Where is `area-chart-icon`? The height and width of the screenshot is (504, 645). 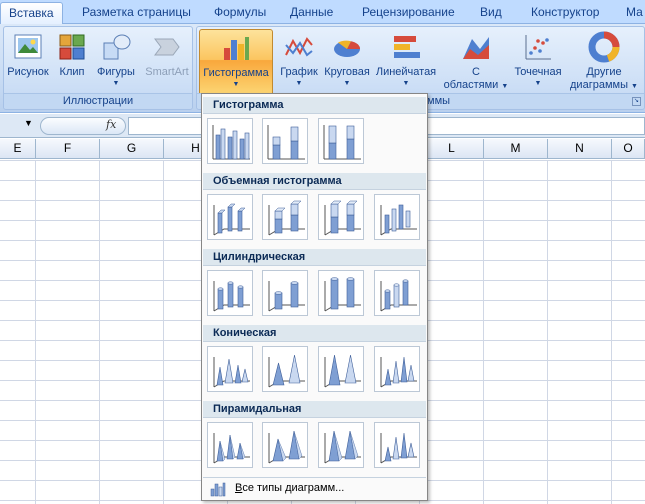 area-chart-icon is located at coordinates (476, 48).